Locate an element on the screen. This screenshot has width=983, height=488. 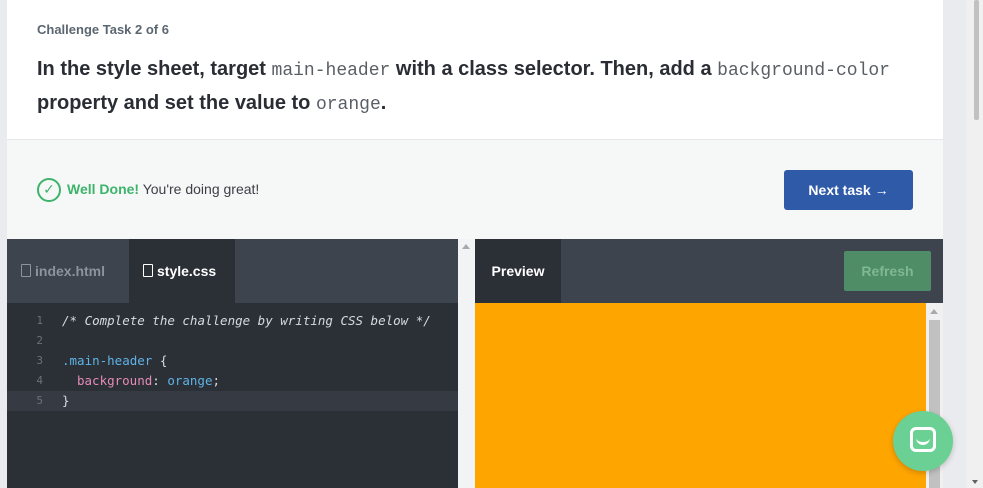
scroll-thumb is located at coordinates (976, 60).